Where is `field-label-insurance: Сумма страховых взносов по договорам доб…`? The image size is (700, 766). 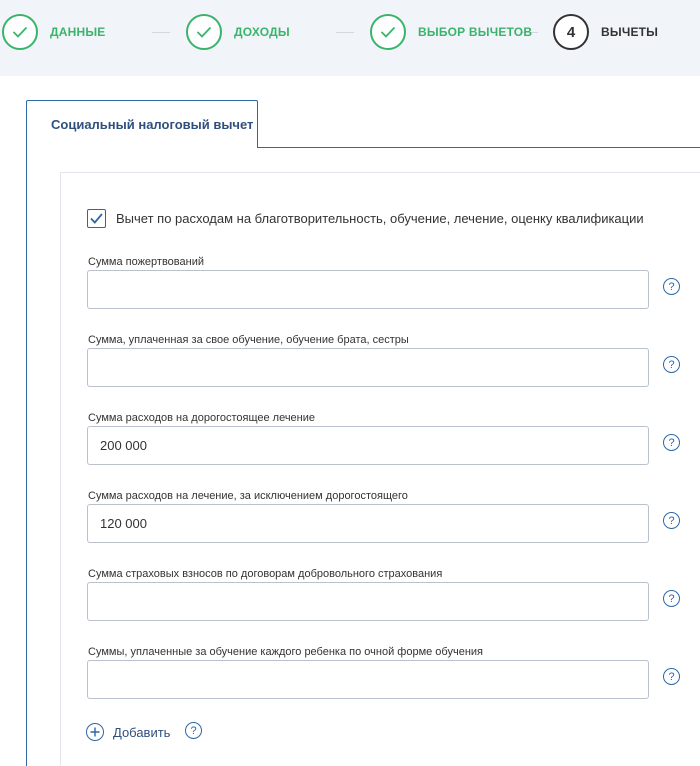 field-label-insurance: Сумма страховых взносов по договорам доб… is located at coordinates (265, 574).